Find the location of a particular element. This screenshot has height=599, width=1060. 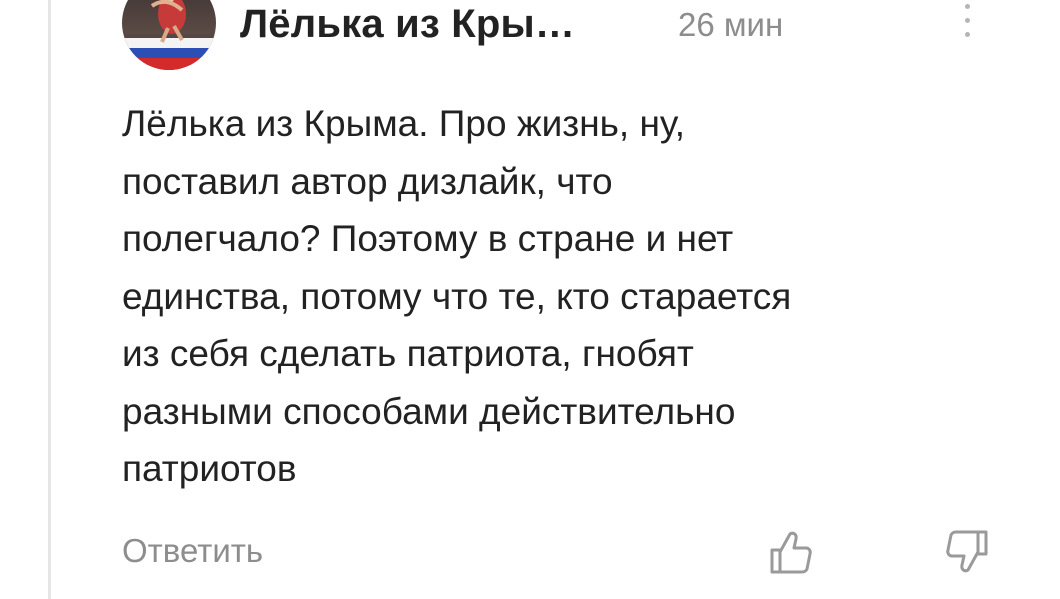

like-button is located at coordinates (790, 552).